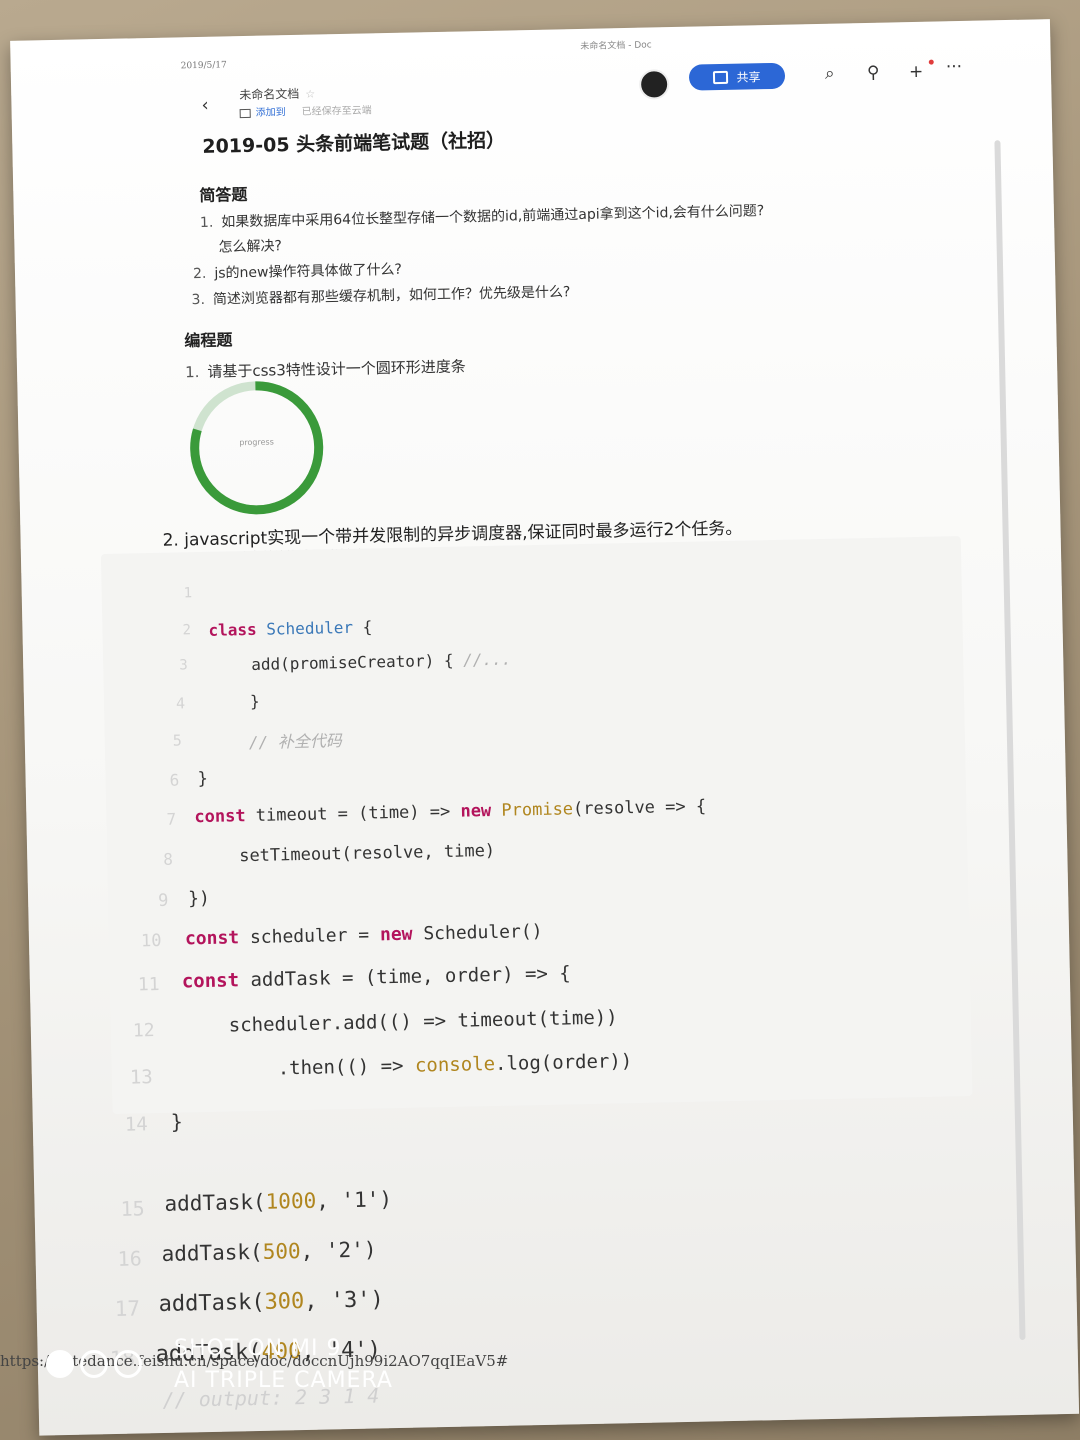 Image resolution: width=1080 pixels, height=1440 pixels. Describe the element at coordinates (284, 1302) in the screenshot. I see `code-number: 300` at that location.